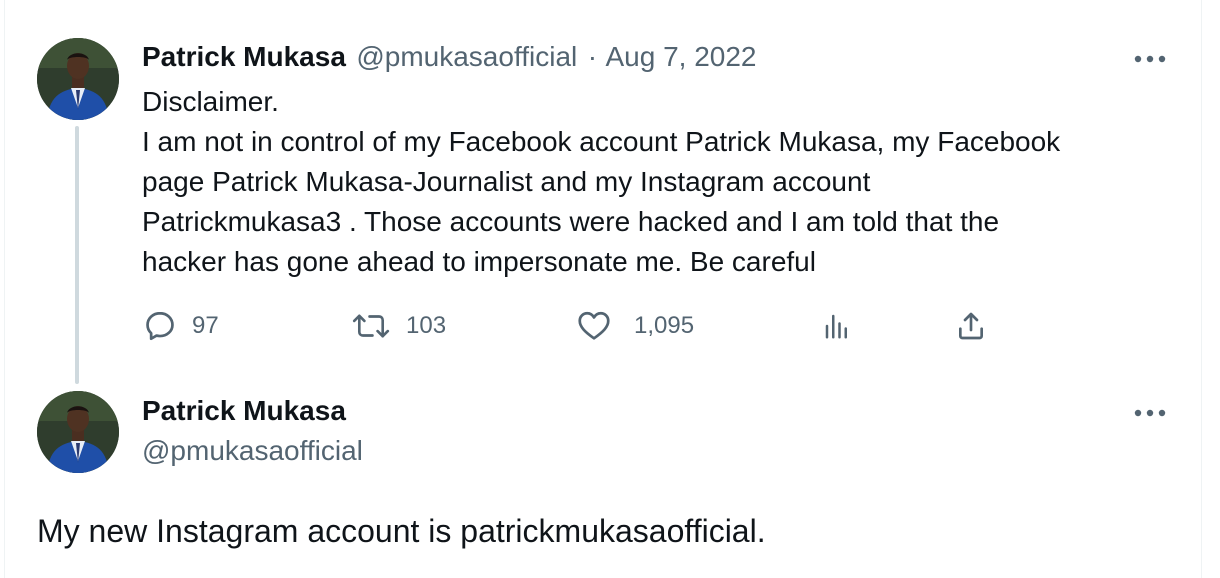 The height and width of the screenshot is (578, 1220). I want to click on reply-author-handle-row: @pmukasaofficial, so click(252, 453).